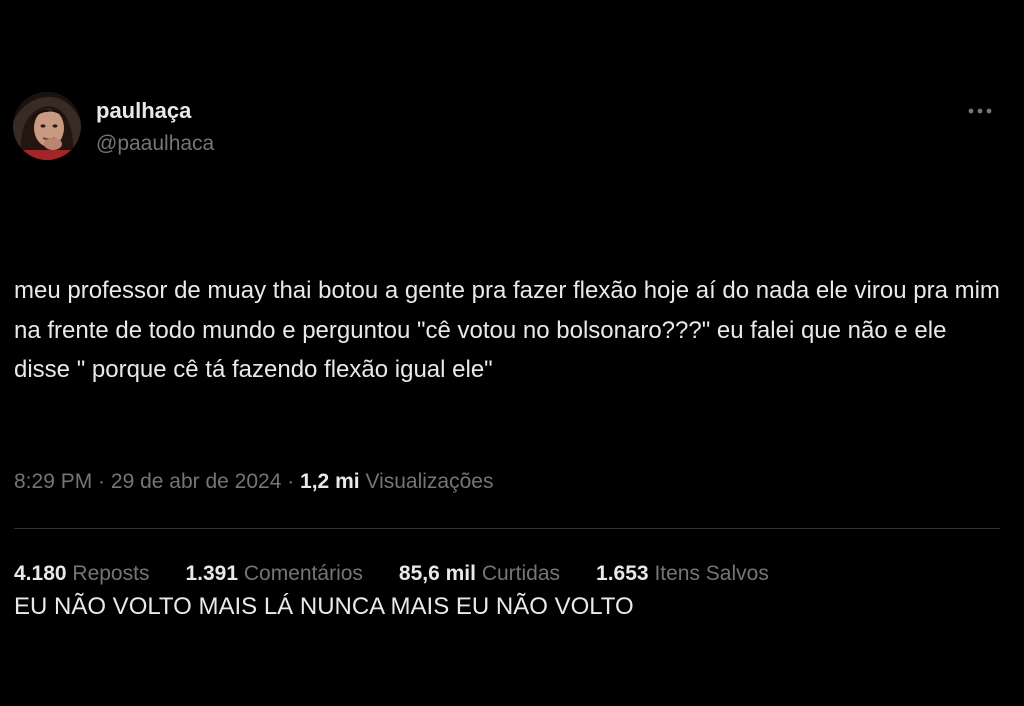  I want to click on reposts-stat: 4.180 Reposts, so click(81, 574).